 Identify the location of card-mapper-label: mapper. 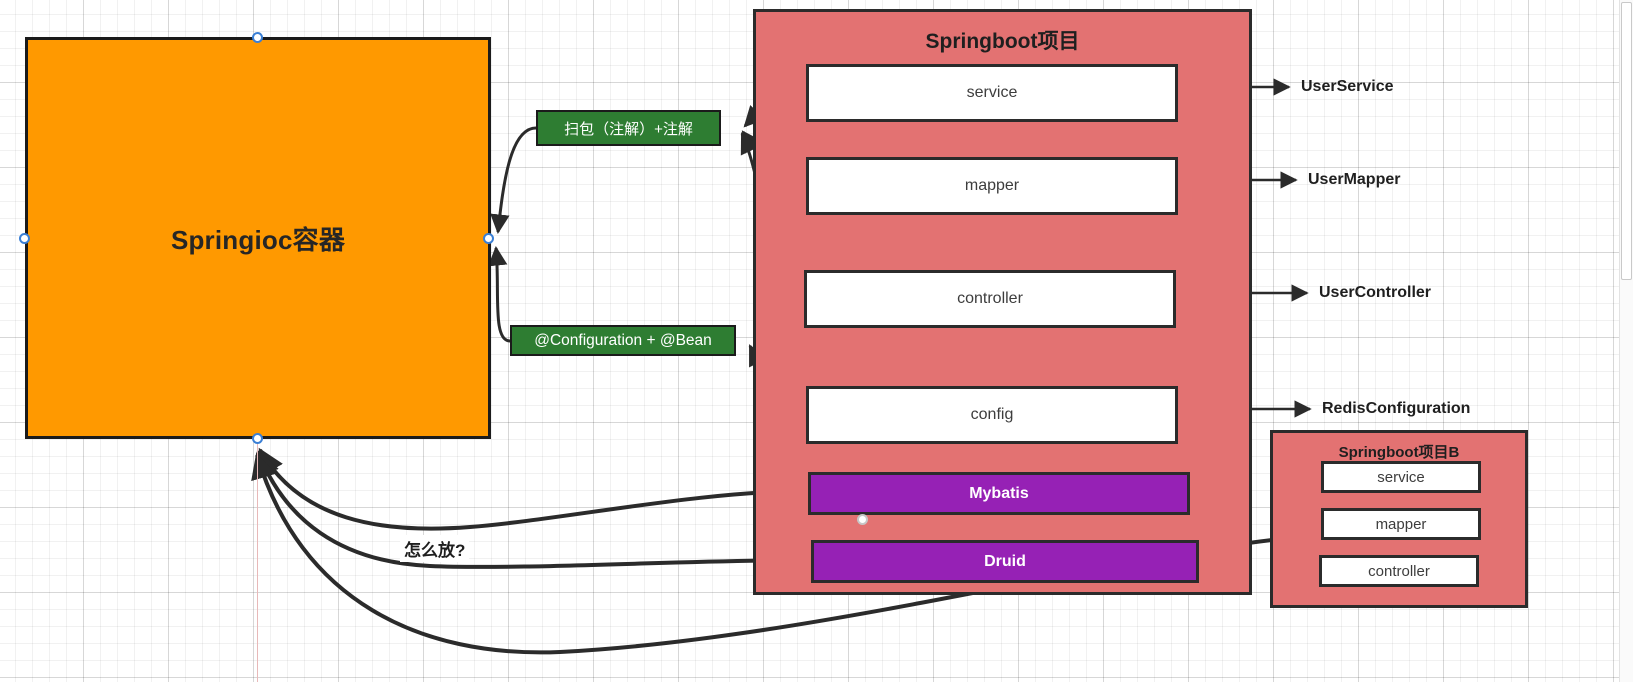
(992, 185).